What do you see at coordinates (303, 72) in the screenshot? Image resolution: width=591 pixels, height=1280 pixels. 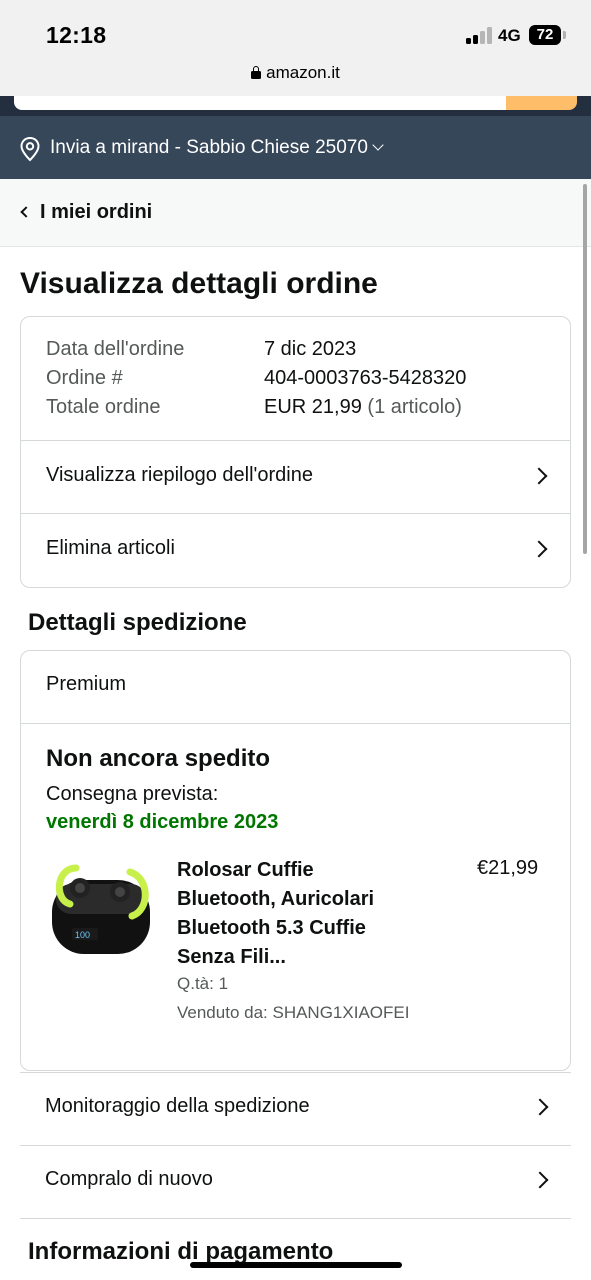 I see `url-text: amazon.it` at bounding box center [303, 72].